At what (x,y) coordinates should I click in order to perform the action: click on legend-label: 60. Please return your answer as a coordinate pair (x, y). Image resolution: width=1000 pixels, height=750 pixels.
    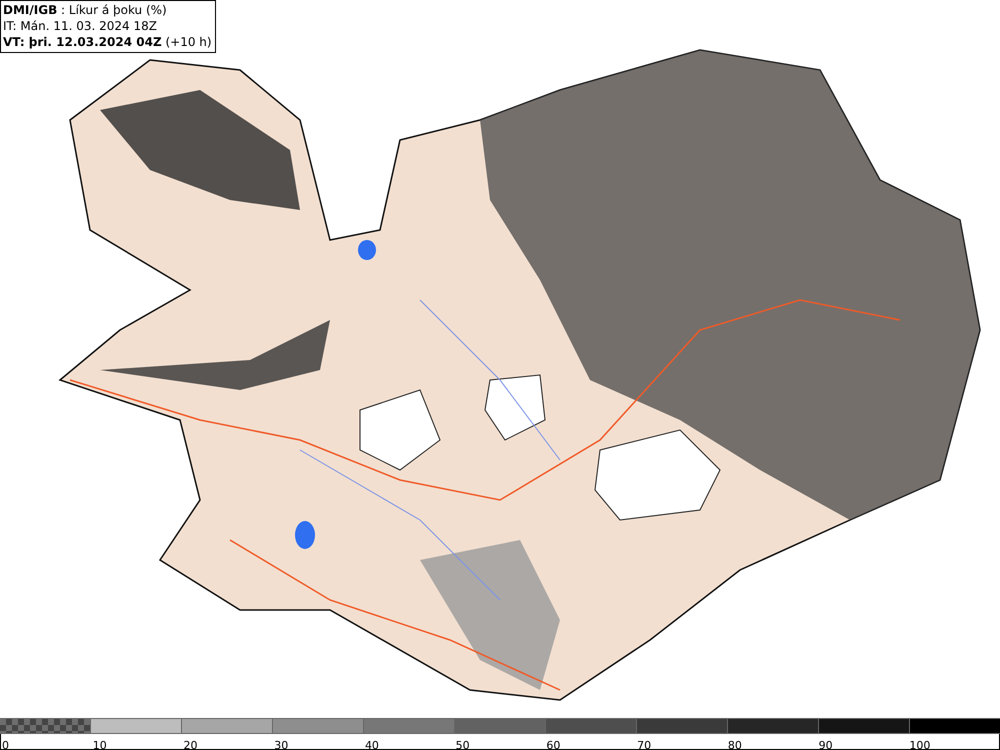
    Looking at the image, I should click on (552, 744).